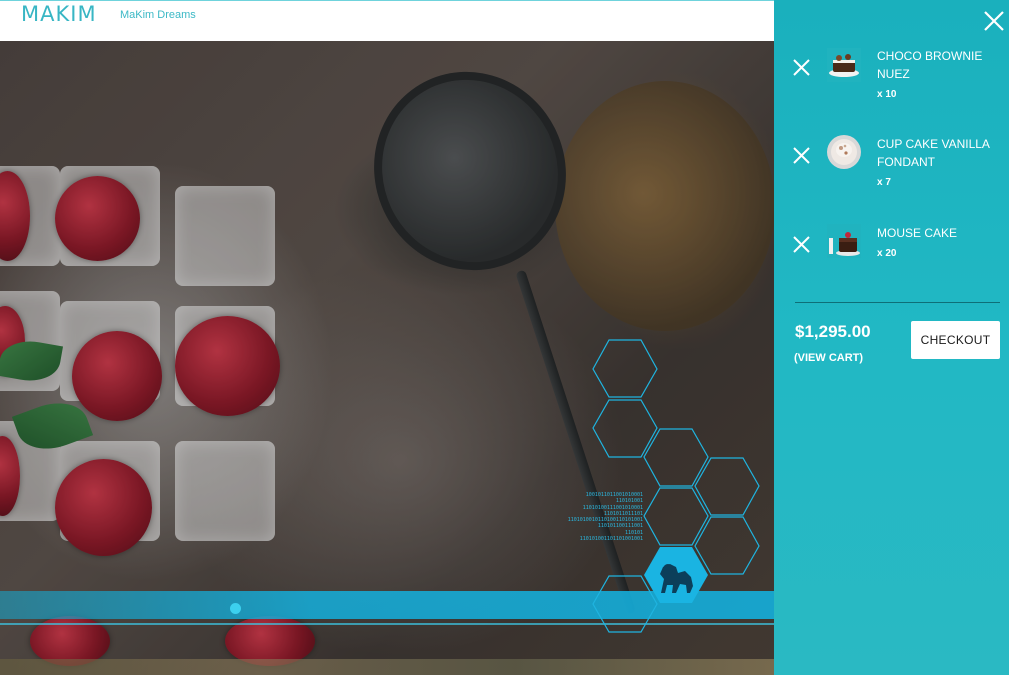 The height and width of the screenshot is (675, 1009). What do you see at coordinates (884, 182) in the screenshot?
I see `cart-item-qty: x 7` at bounding box center [884, 182].